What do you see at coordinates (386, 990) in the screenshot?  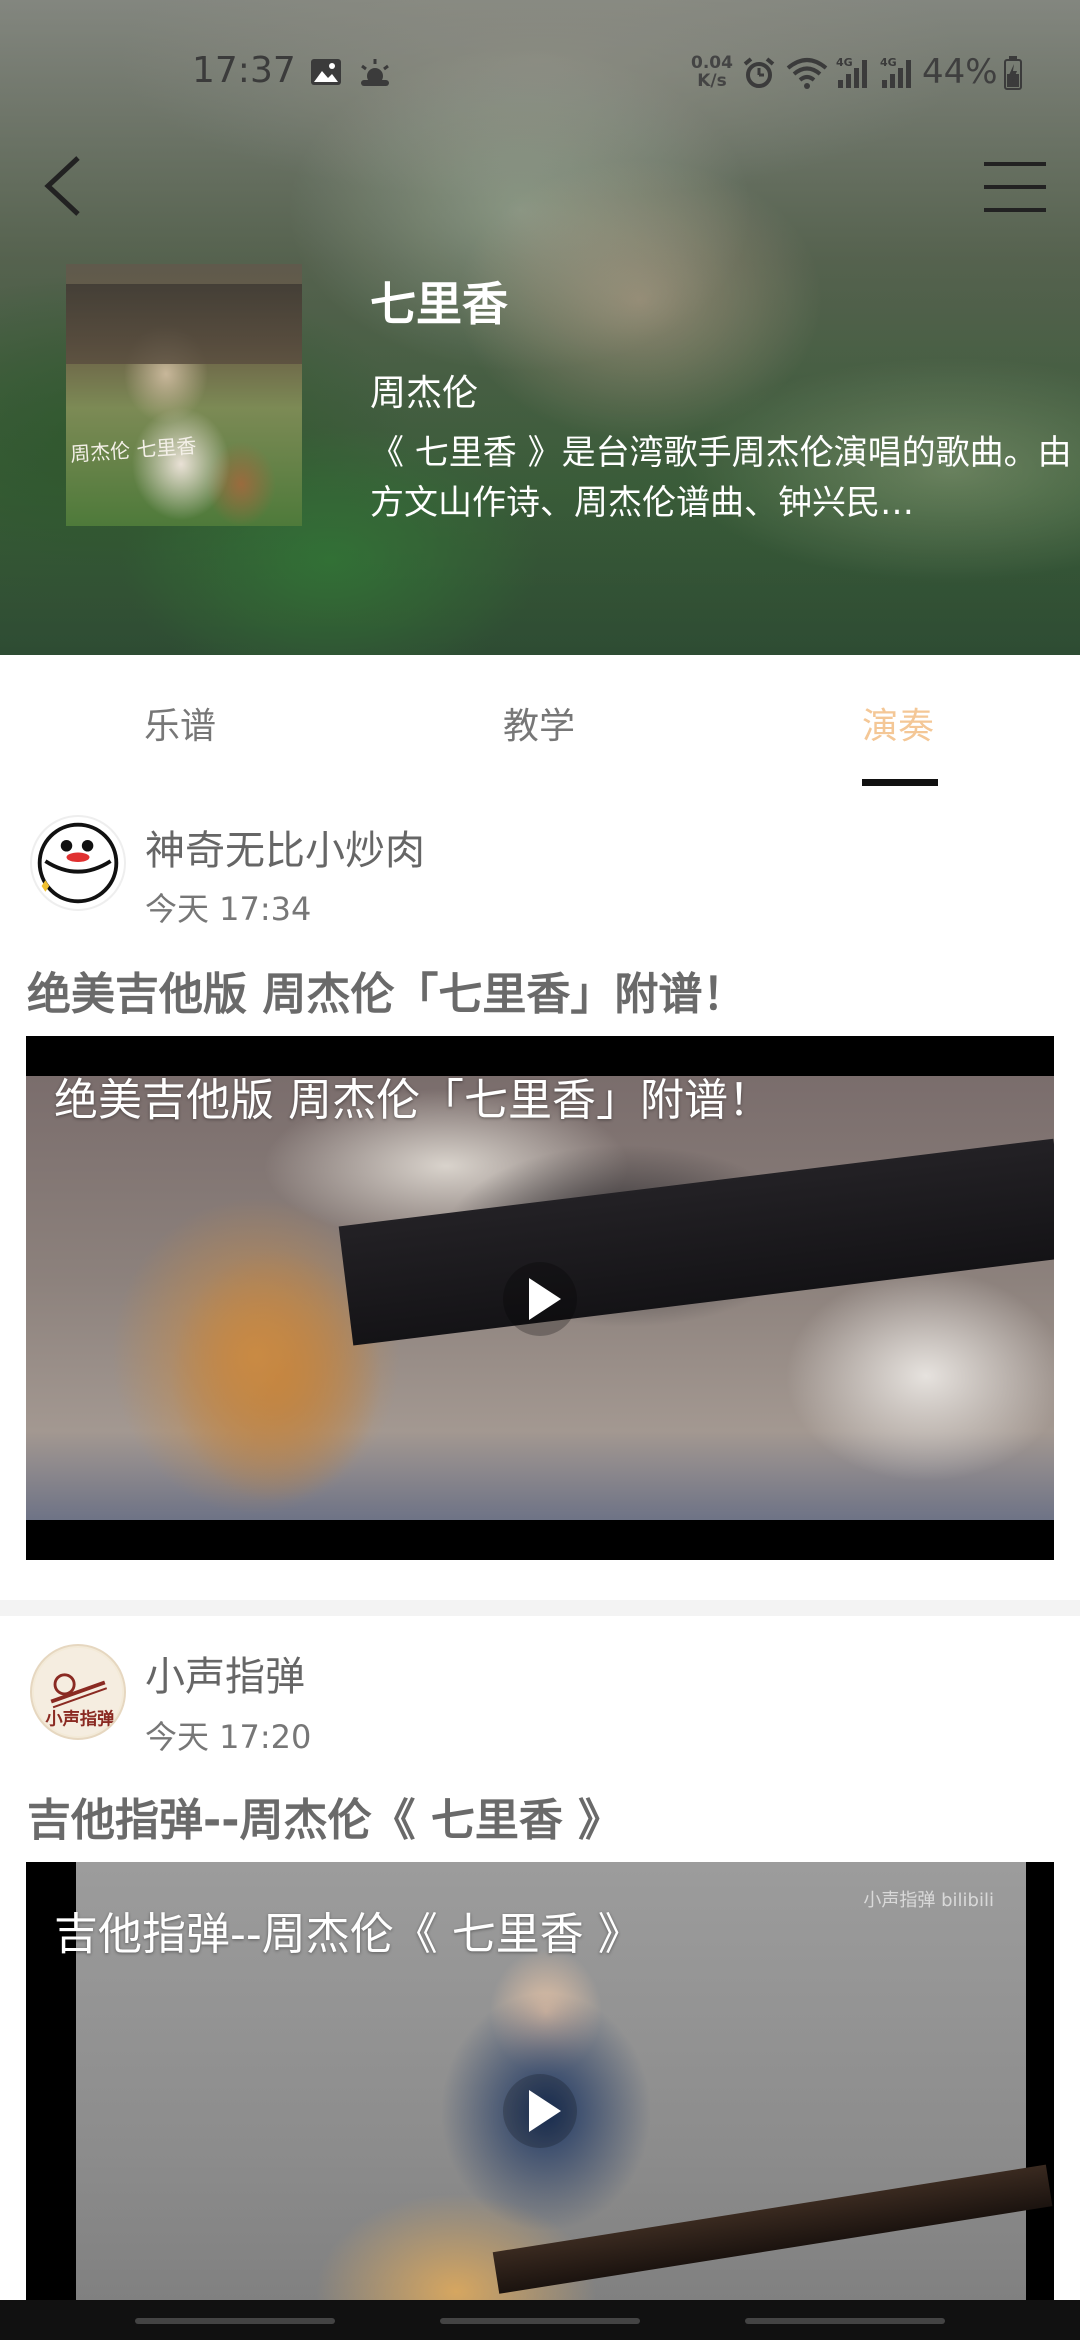 I see `post-title: 绝美吉他版 周杰伦「七里香」附谱！` at bounding box center [386, 990].